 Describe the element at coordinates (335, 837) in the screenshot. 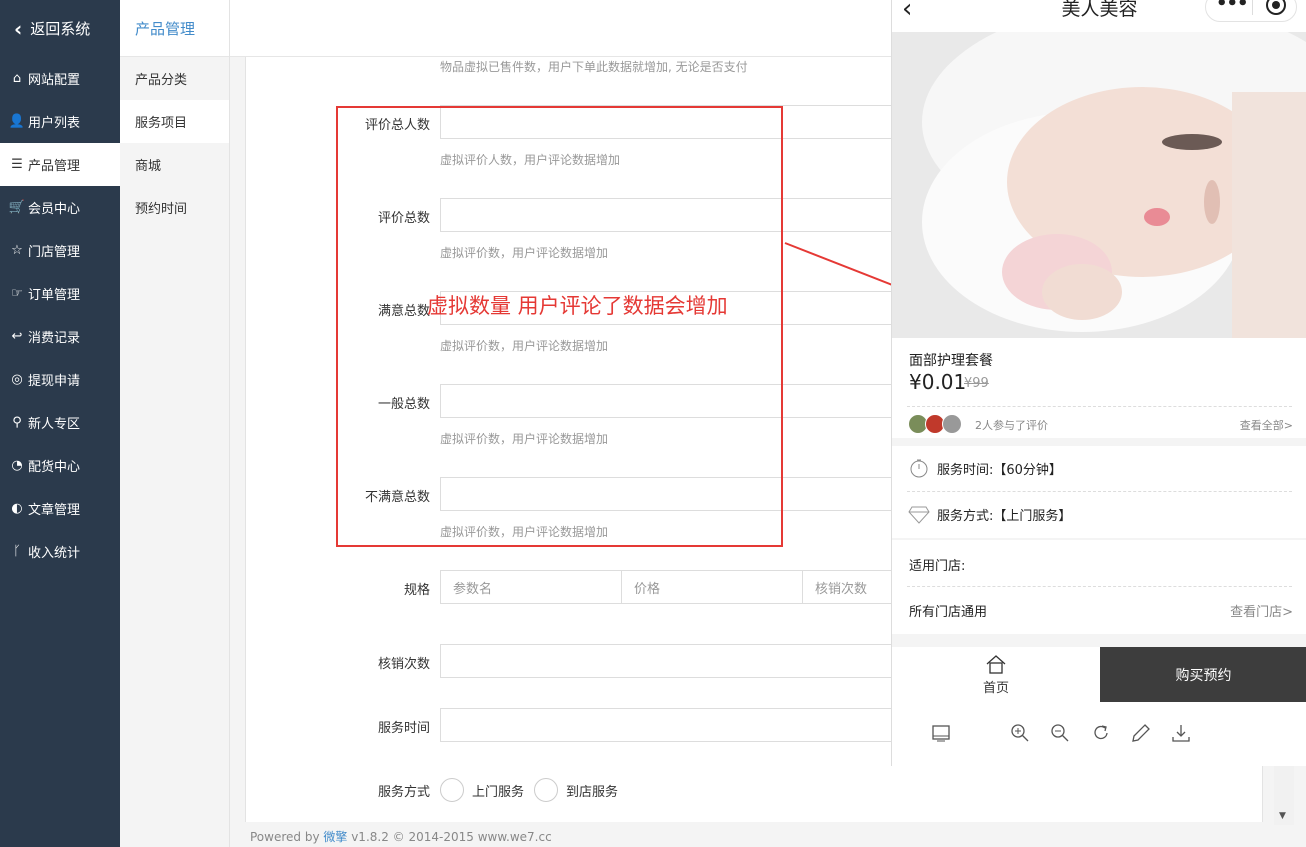

I see `footer-brand-link: 微擎` at that location.